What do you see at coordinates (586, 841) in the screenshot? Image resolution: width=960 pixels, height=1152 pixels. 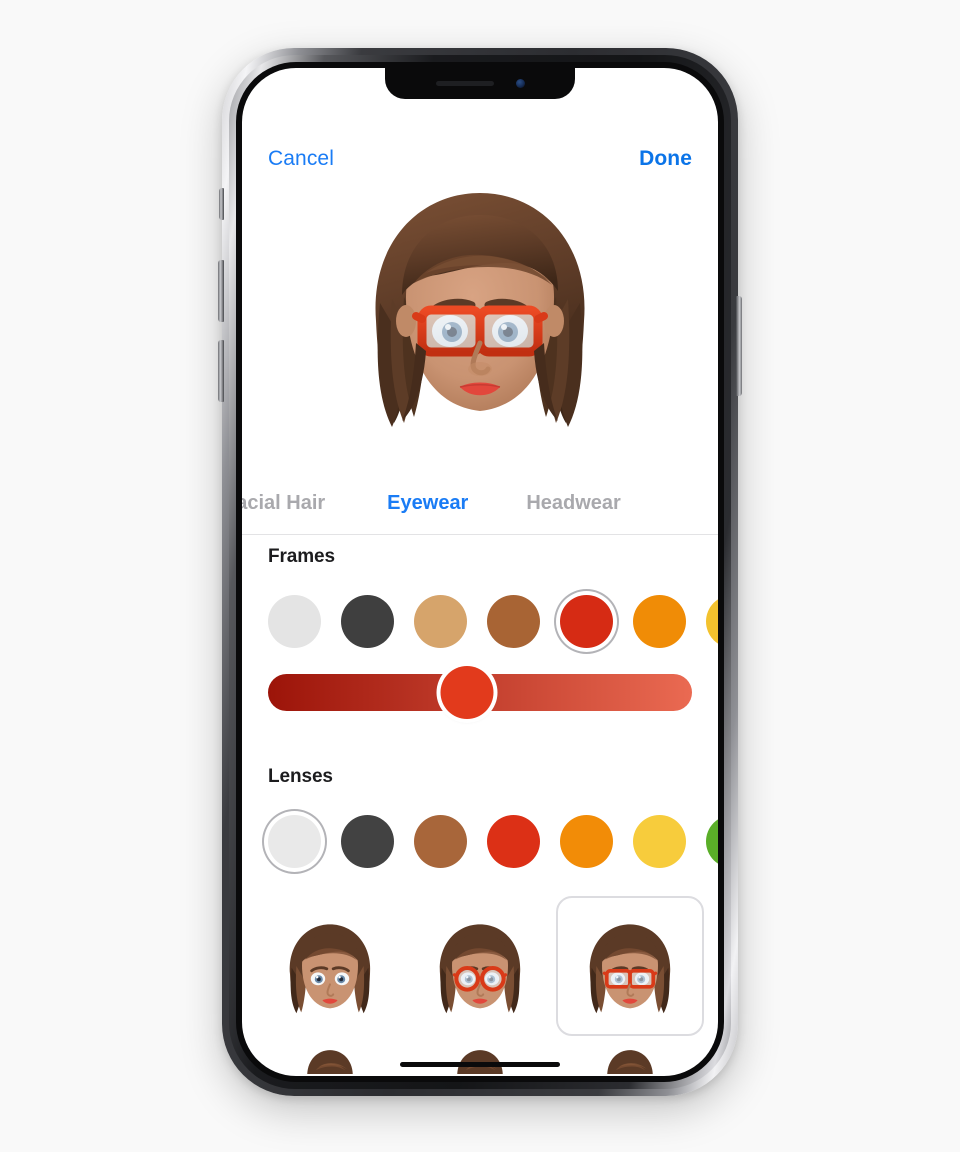 I see `lenses-swatch-orange` at bounding box center [586, 841].